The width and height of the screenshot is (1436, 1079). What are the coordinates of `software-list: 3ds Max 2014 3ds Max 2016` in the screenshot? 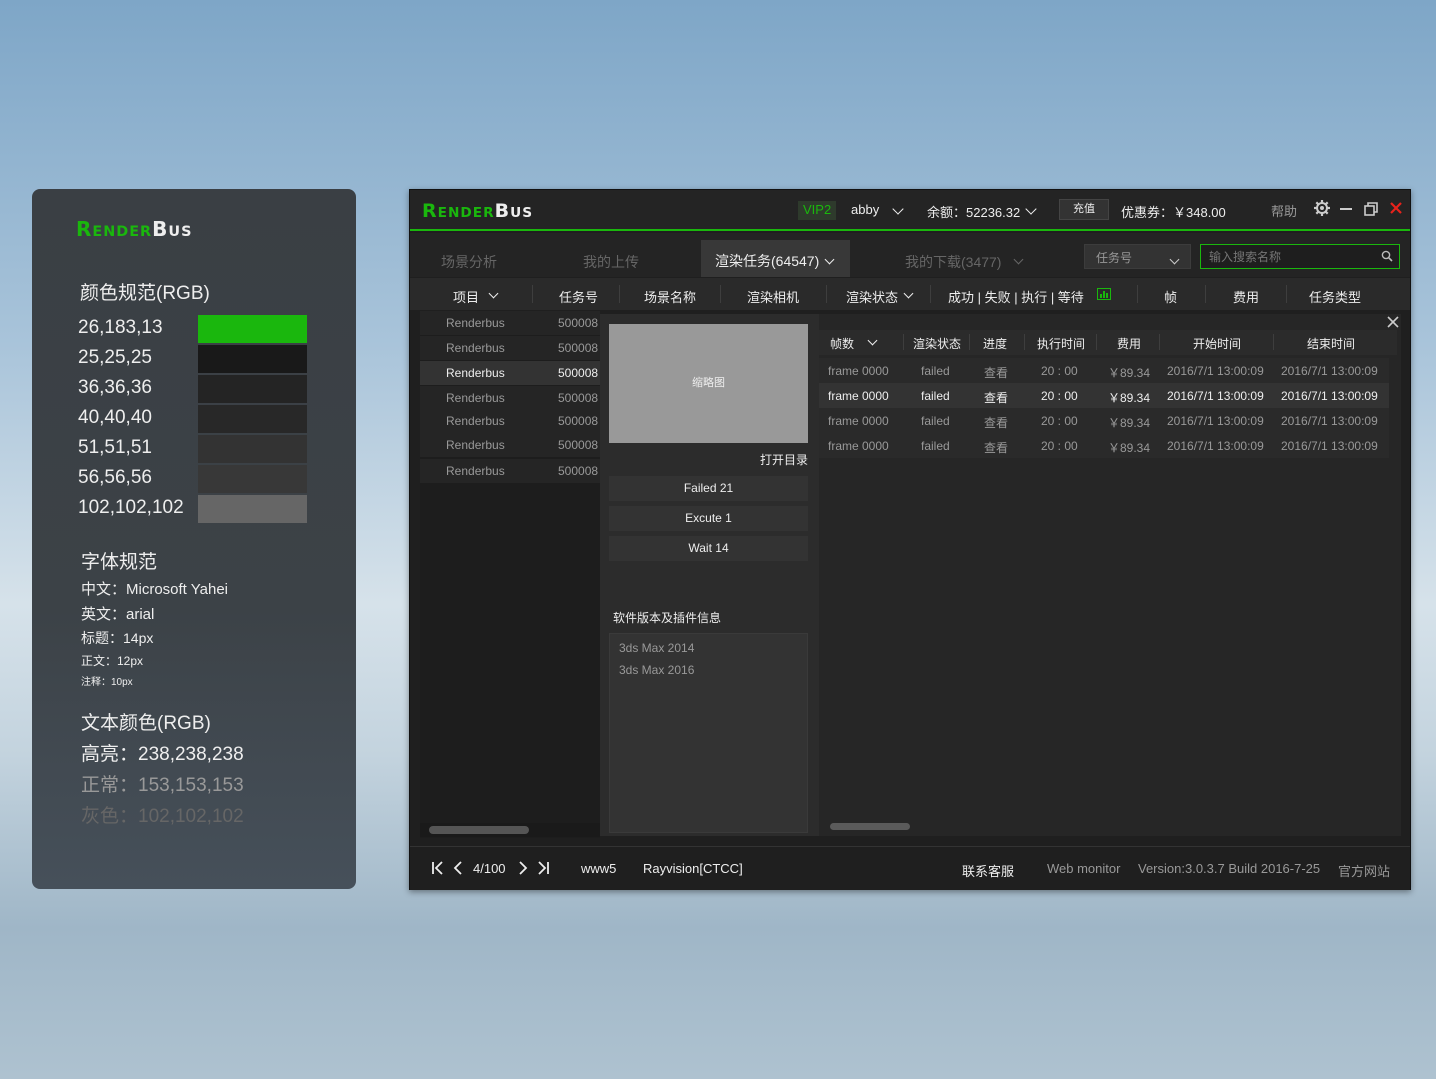 It's located at (708, 733).